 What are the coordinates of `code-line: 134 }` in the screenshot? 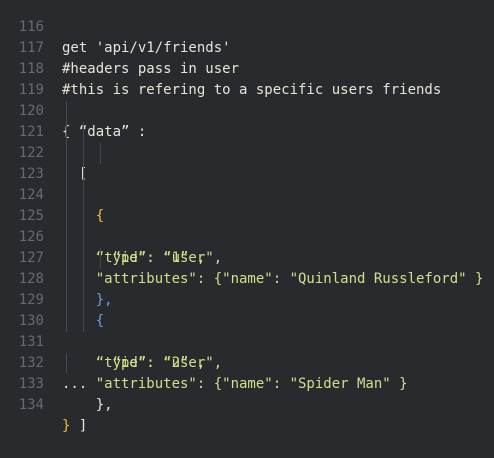 It's located at (247, 404).